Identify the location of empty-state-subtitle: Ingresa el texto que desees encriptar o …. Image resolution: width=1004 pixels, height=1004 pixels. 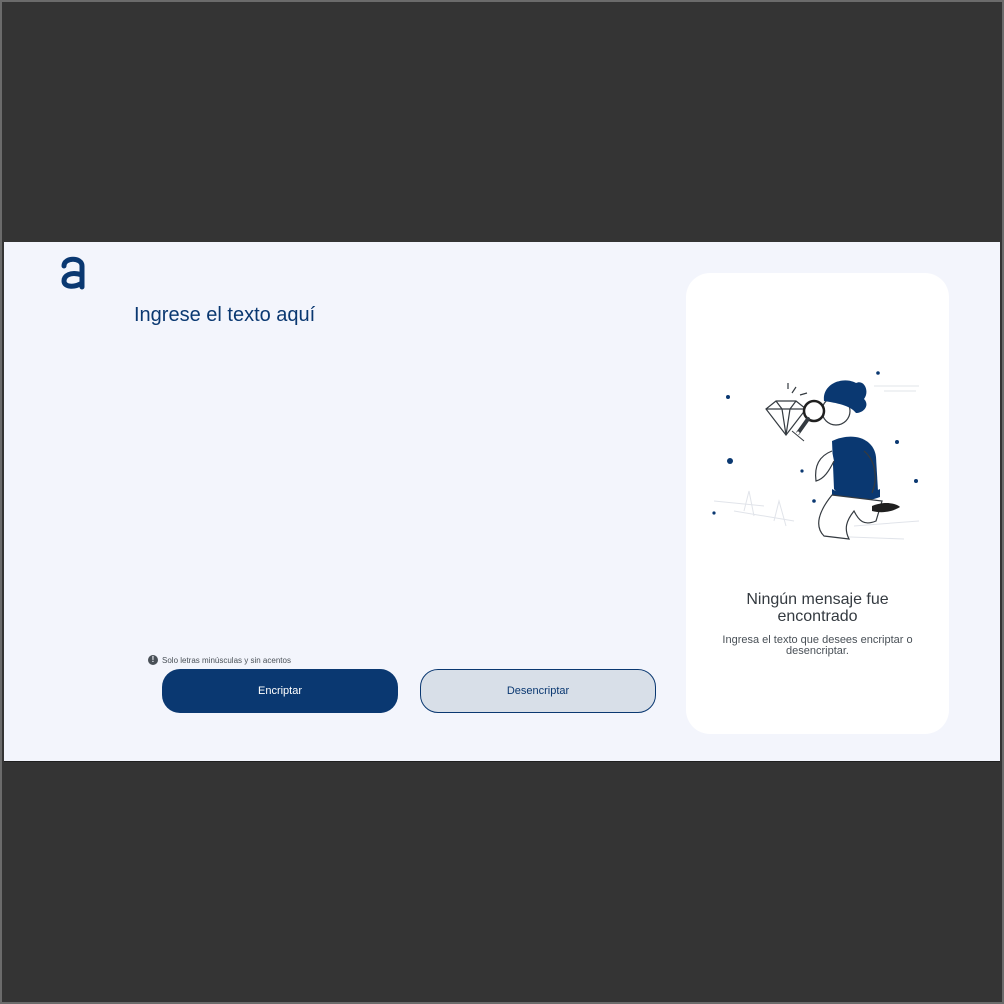
(817, 645).